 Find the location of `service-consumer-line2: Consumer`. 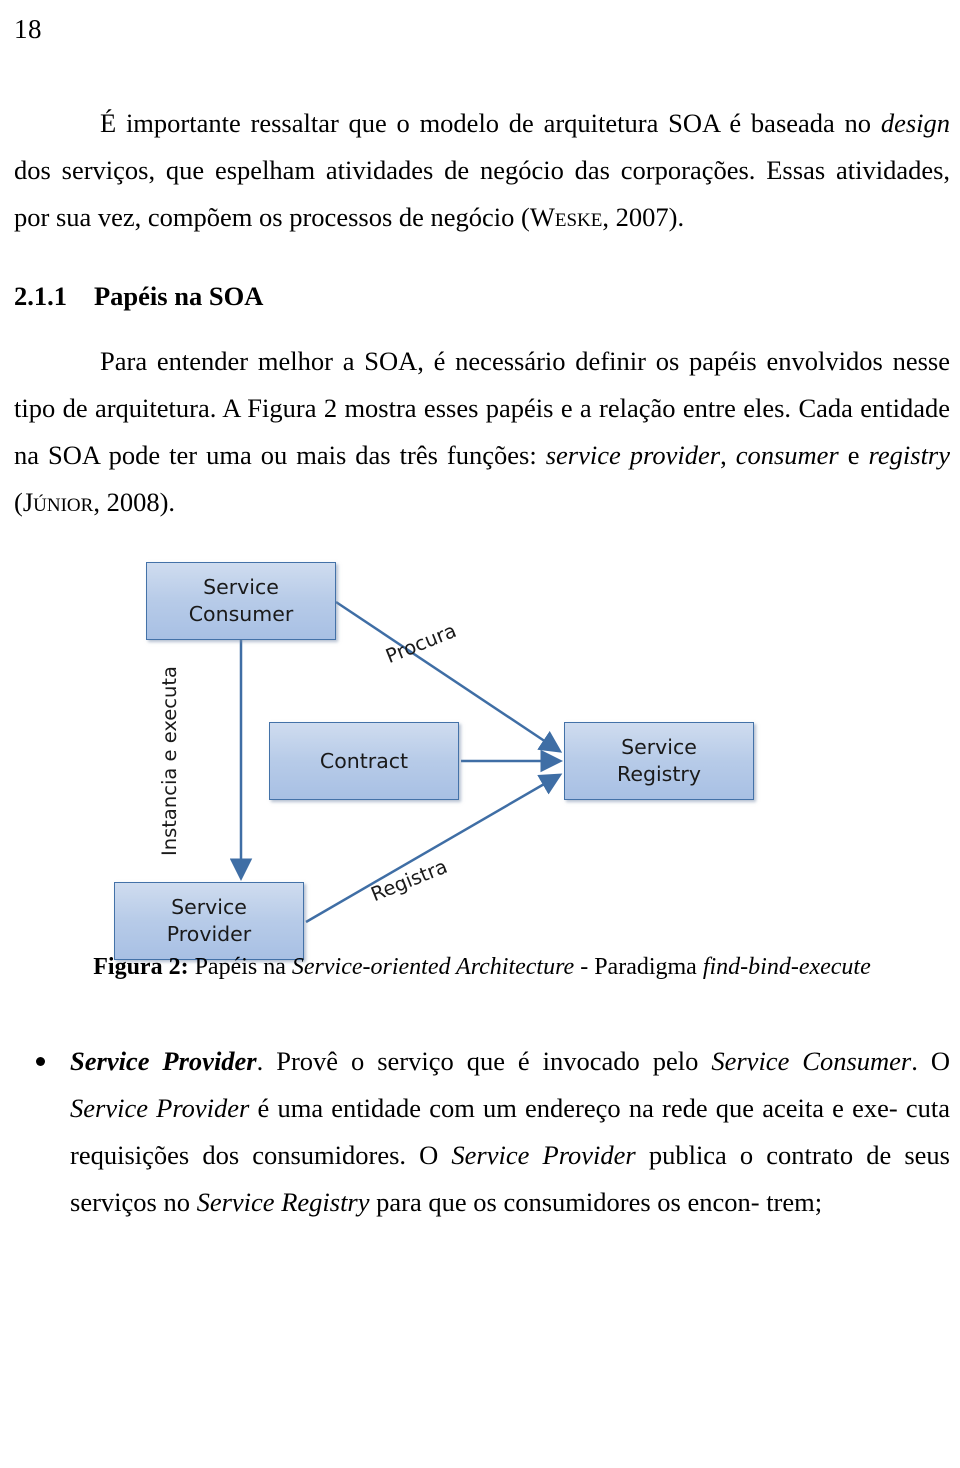

service-consumer-line2: Consumer is located at coordinates (241, 614).